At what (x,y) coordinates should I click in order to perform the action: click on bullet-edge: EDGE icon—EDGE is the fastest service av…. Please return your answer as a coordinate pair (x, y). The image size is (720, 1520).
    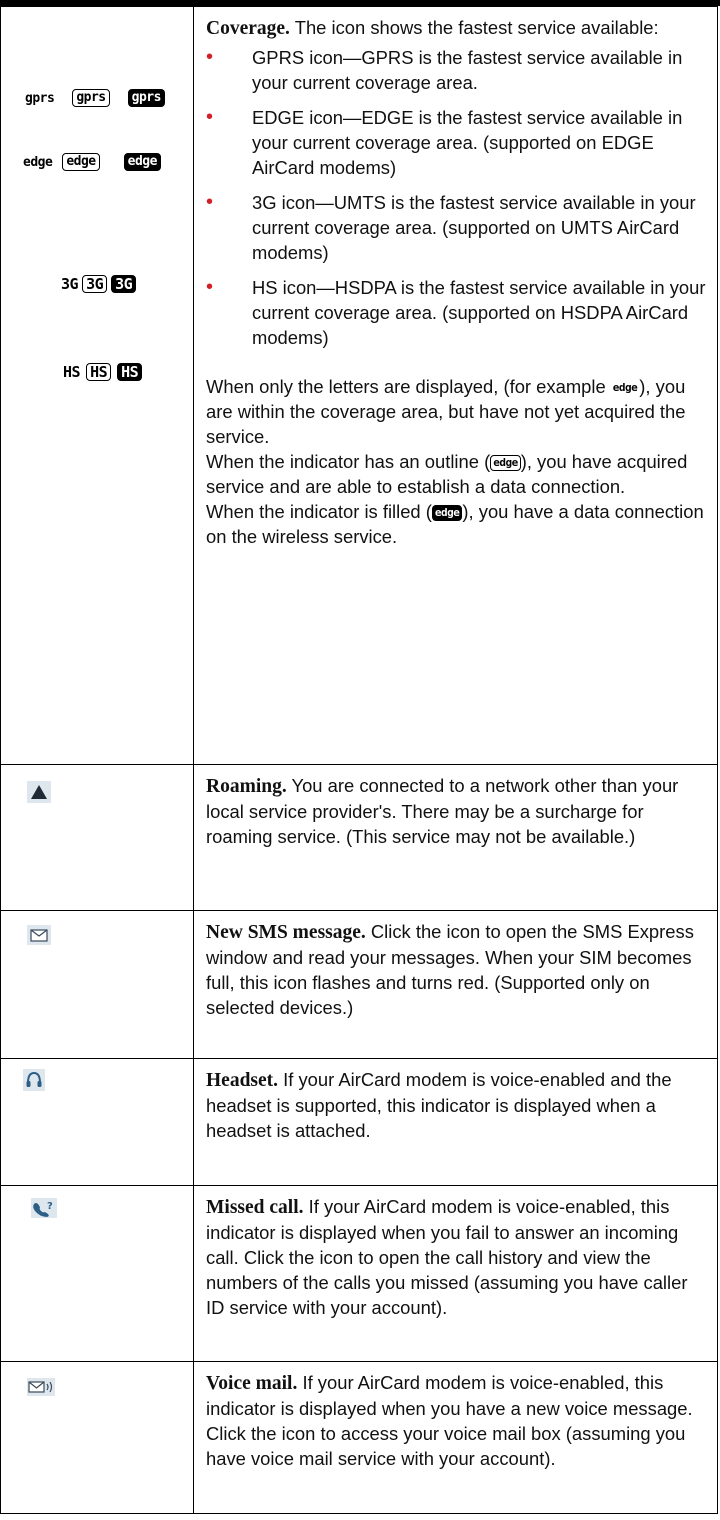
    Looking at the image, I should click on (456, 142).